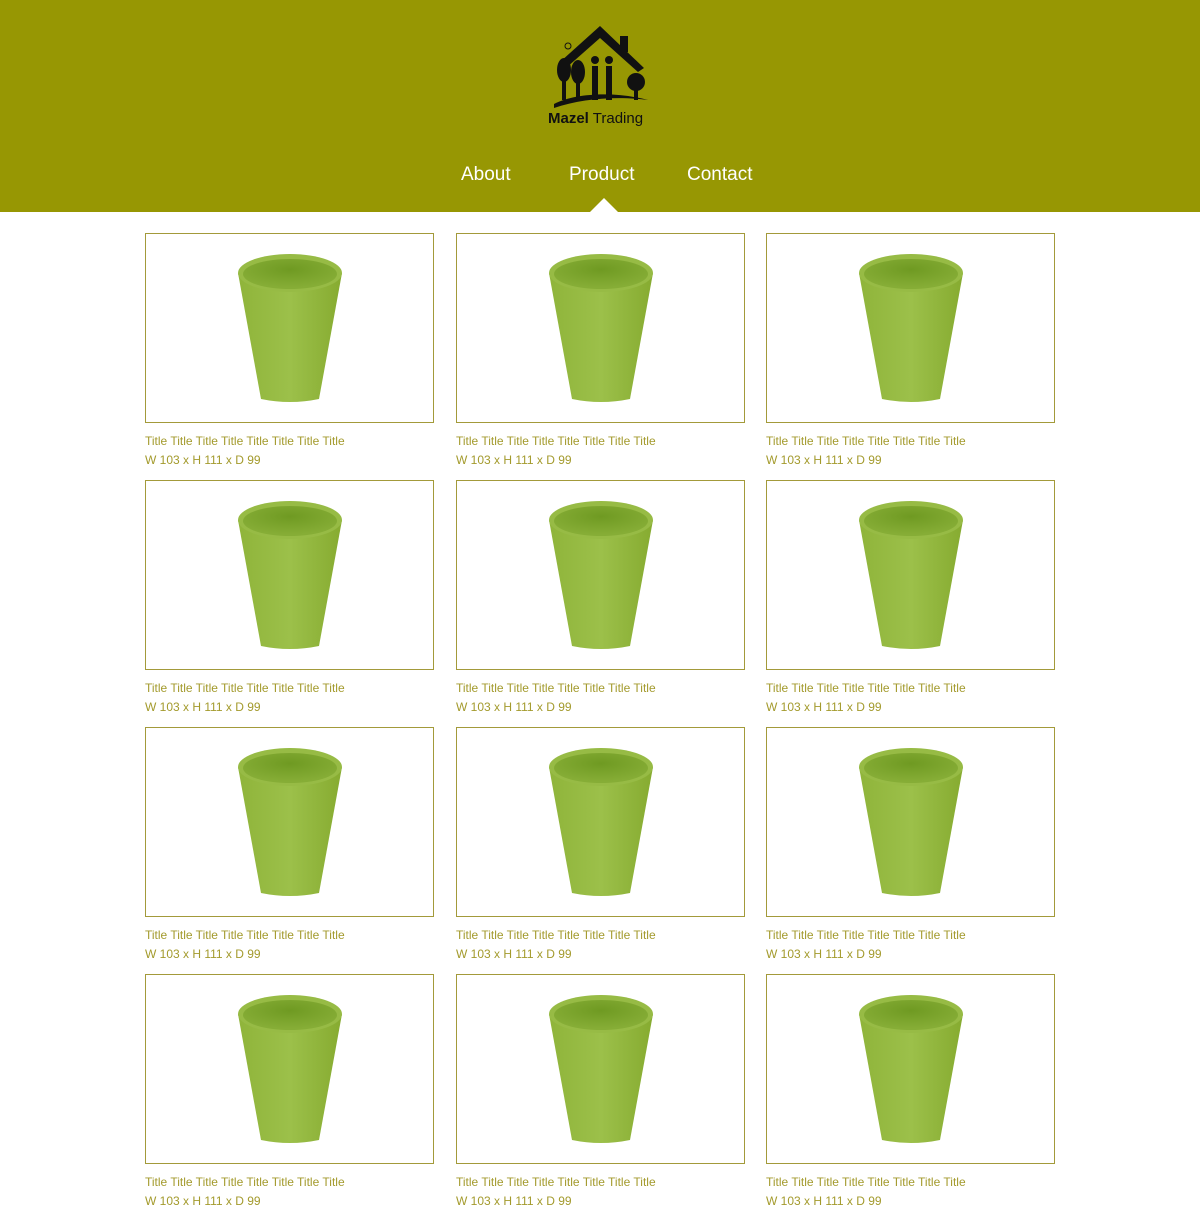 This screenshot has width=1200, height=1230. What do you see at coordinates (618, 118) in the screenshot?
I see `brand-name-regular: Trading` at bounding box center [618, 118].